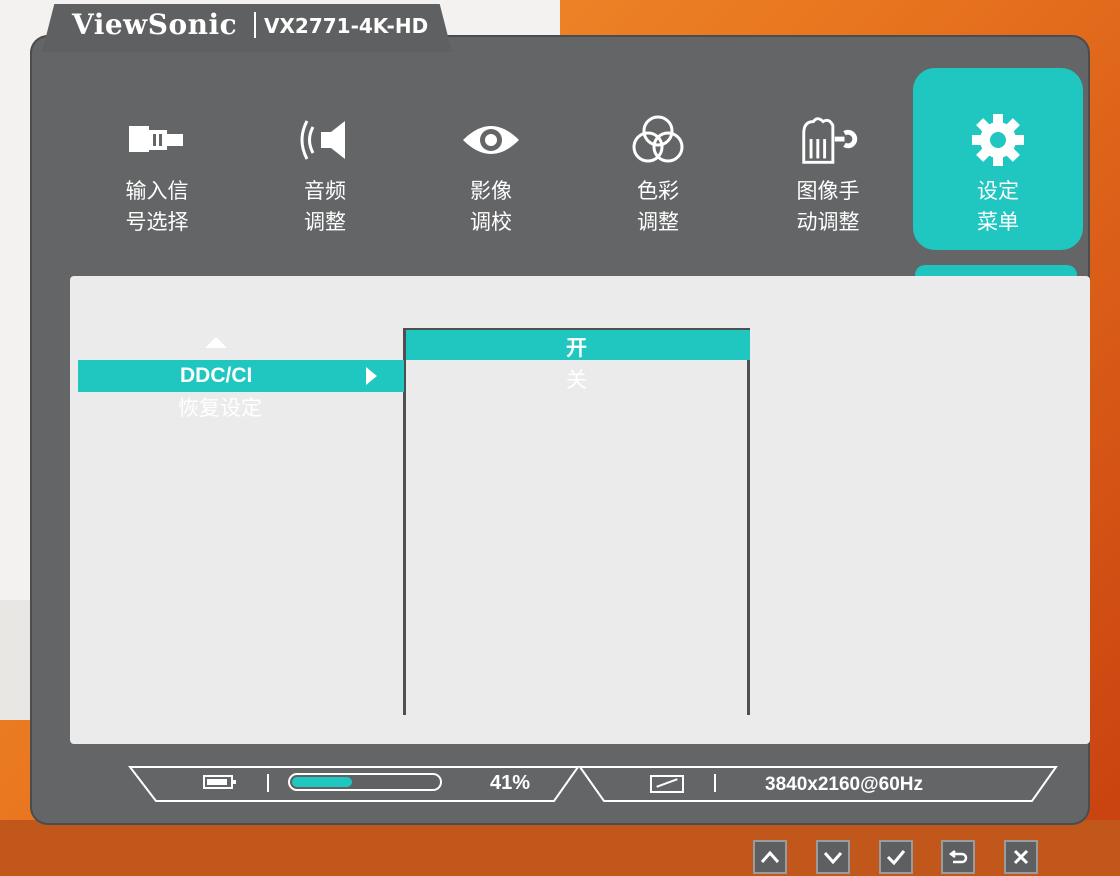 This screenshot has width=1120, height=876. What do you see at coordinates (220, 408) in the screenshot?
I see `submenu-item-label: 恢复设定` at bounding box center [220, 408].